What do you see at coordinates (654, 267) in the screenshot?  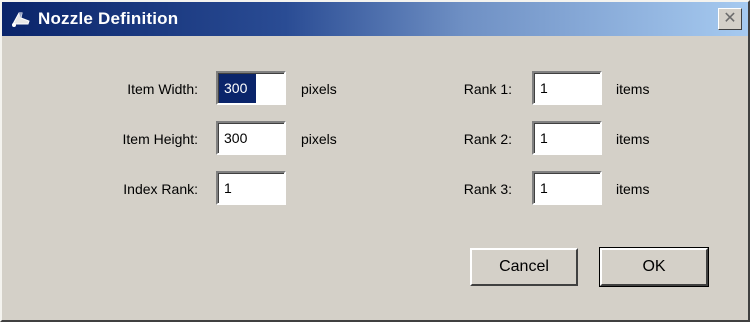 I see `ok-button: OK` at bounding box center [654, 267].